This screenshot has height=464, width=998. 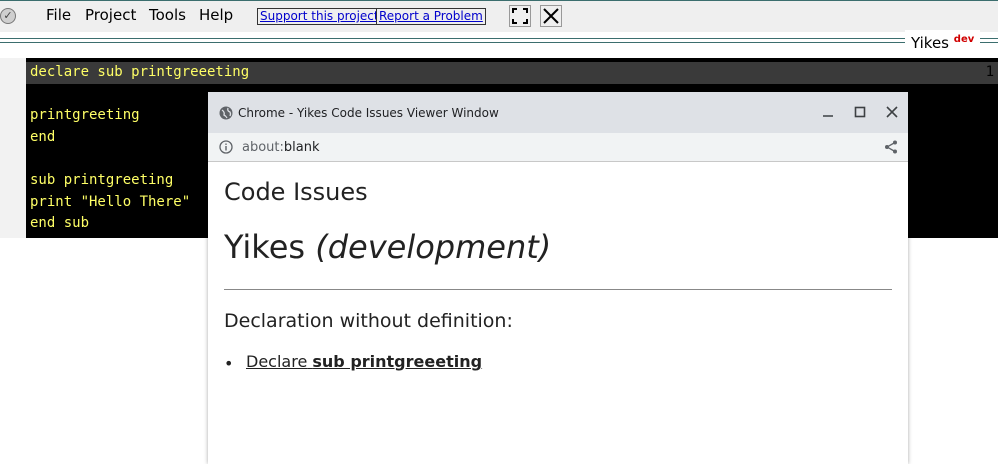 What do you see at coordinates (891, 147) in the screenshot?
I see `share-icon` at bounding box center [891, 147].